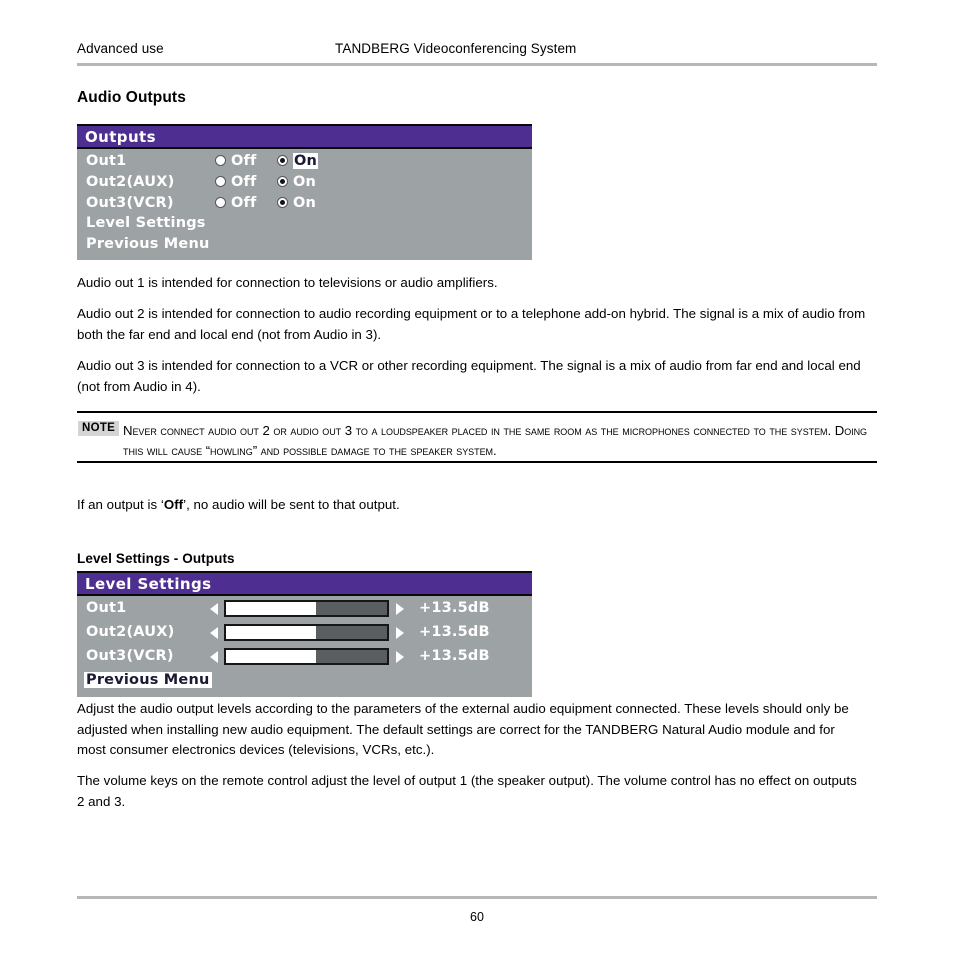 The width and height of the screenshot is (954, 954). What do you see at coordinates (131, 97) in the screenshot?
I see `page-title: Audio Outputs` at bounding box center [131, 97].